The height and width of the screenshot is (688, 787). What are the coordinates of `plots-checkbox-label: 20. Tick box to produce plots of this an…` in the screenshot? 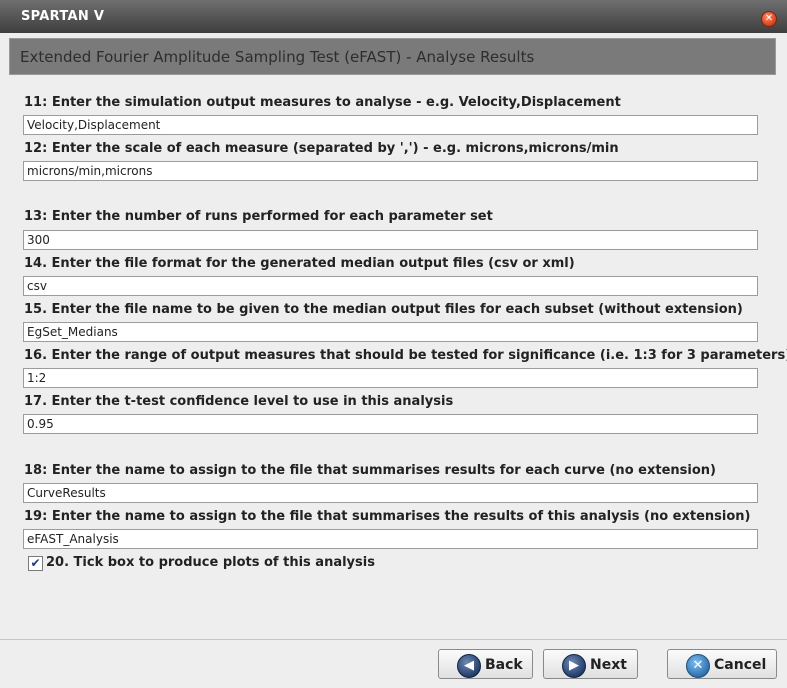 It's located at (210, 562).